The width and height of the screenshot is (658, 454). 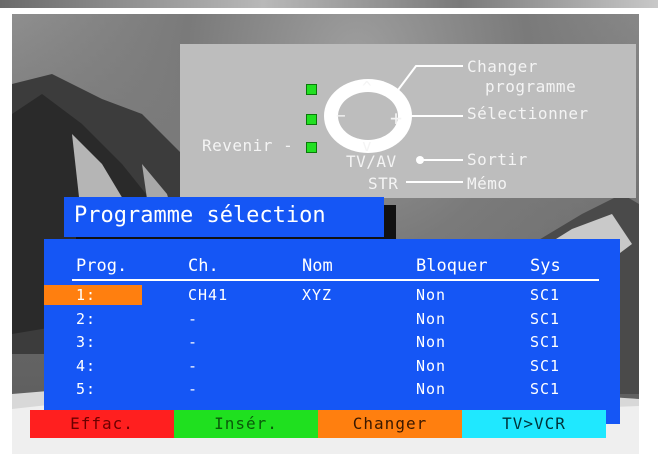 I want to click on column-header-prog: Prog., so click(x=102, y=266).